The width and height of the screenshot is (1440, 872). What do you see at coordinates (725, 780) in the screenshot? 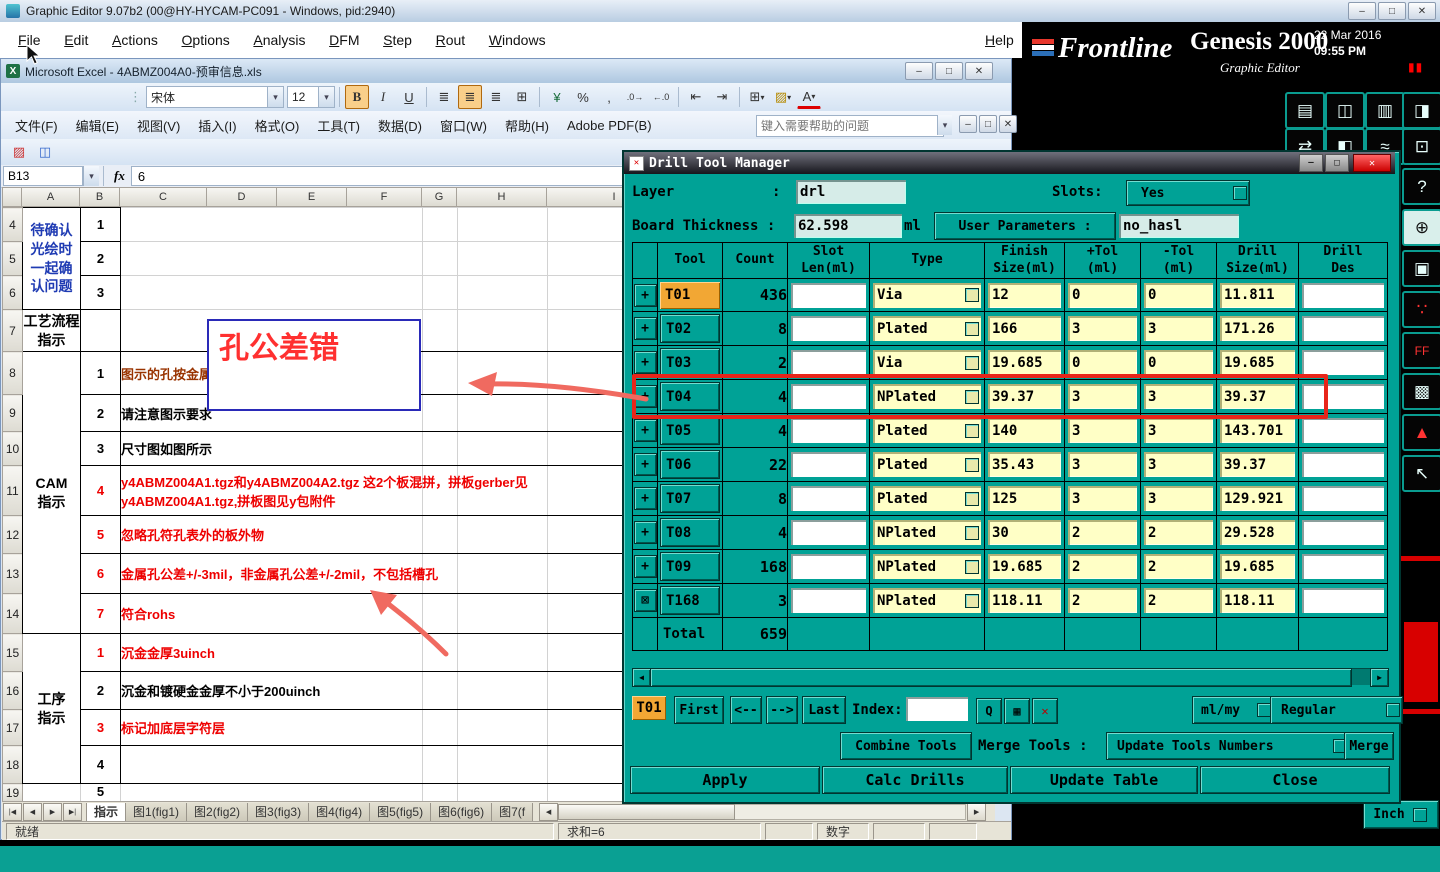
I see `apply-button: Apply` at bounding box center [725, 780].